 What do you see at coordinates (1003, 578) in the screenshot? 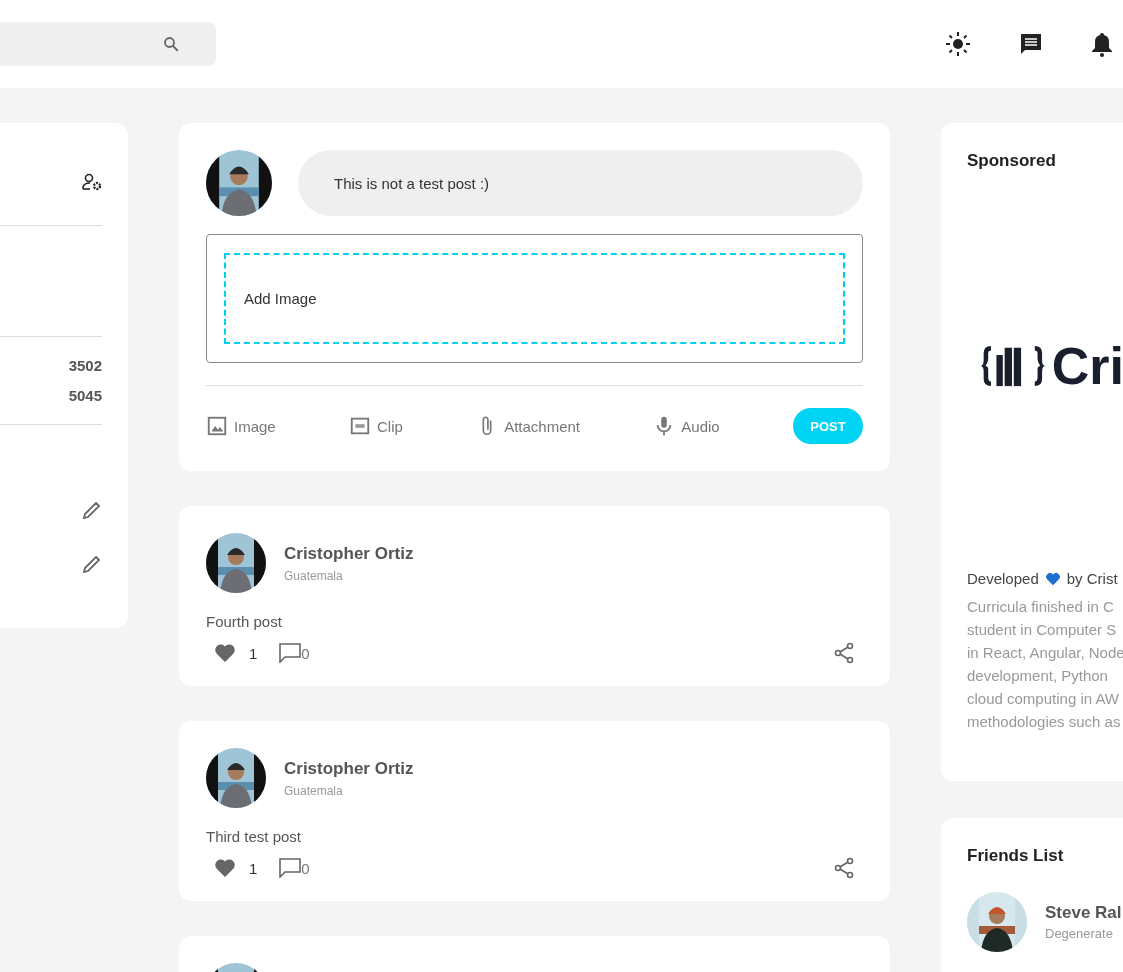
I see `credit-text: Developed` at bounding box center [1003, 578].